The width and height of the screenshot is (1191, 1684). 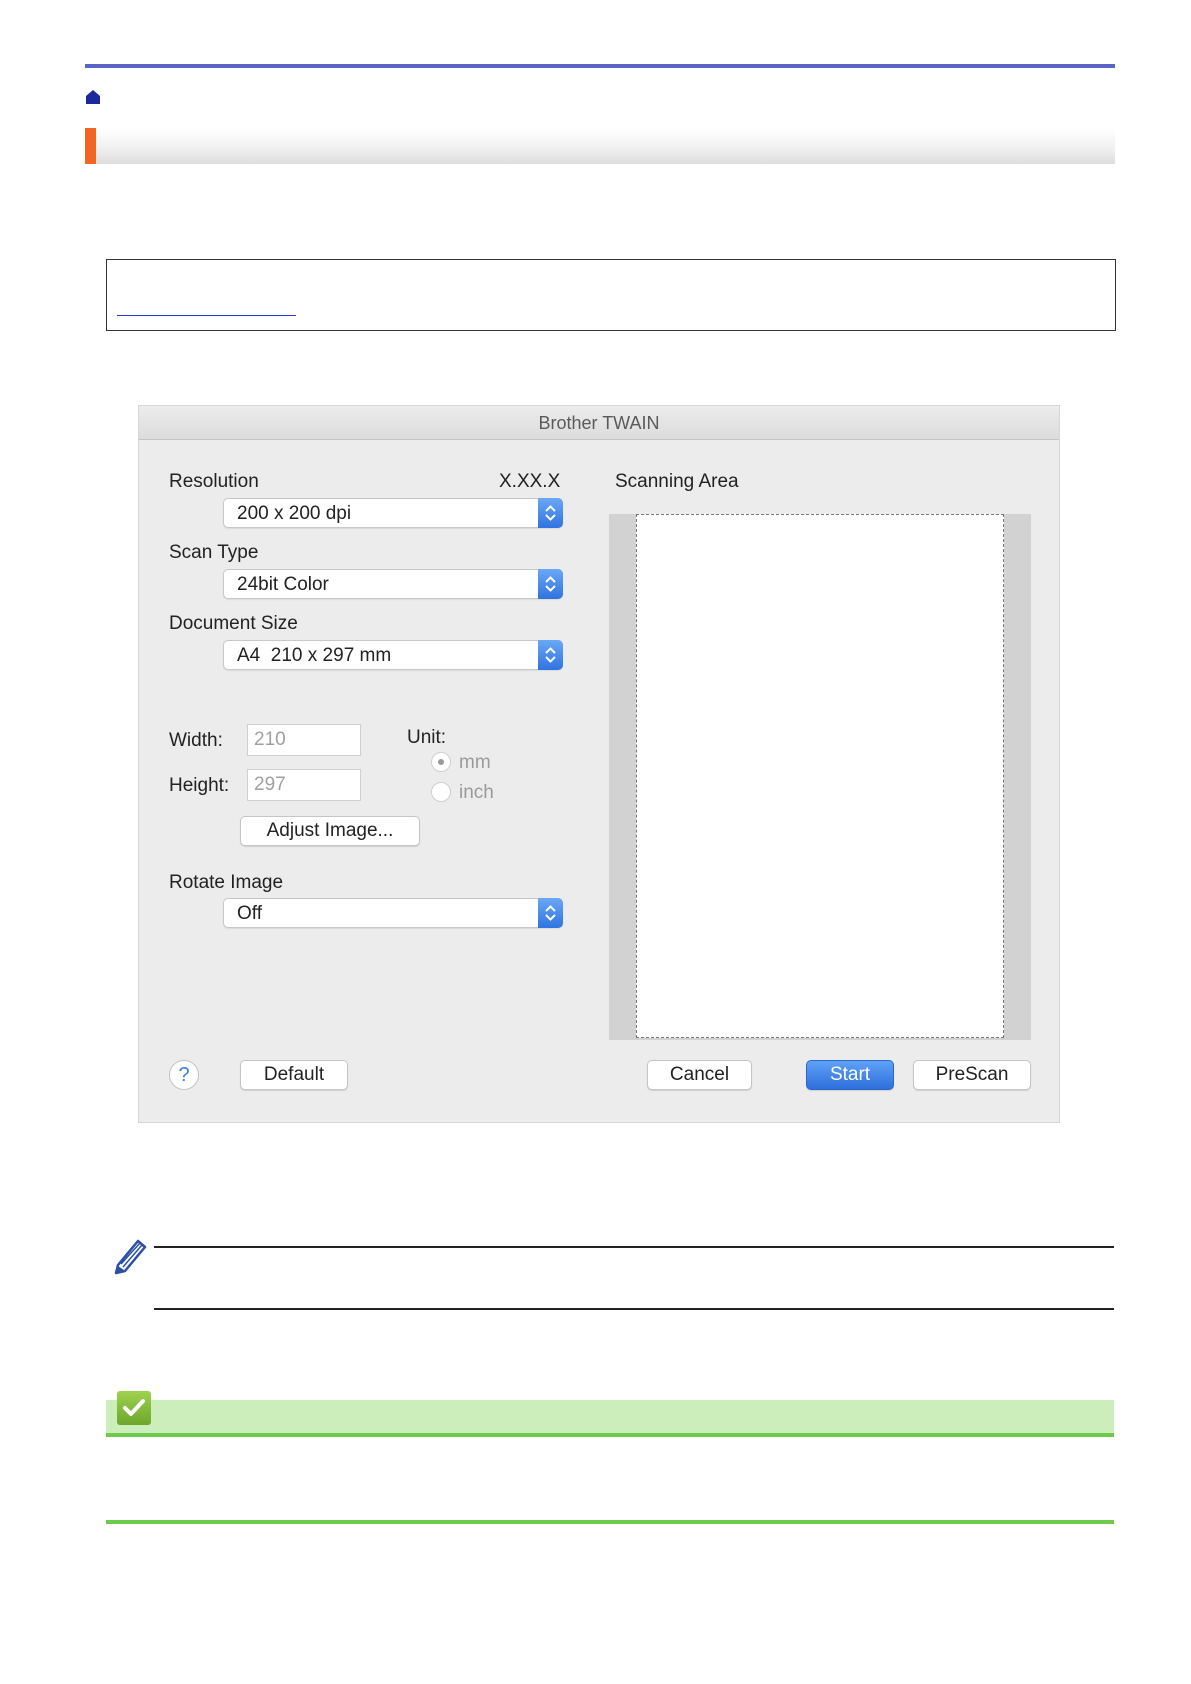 I want to click on unit-label: Unit:, so click(x=427, y=737).